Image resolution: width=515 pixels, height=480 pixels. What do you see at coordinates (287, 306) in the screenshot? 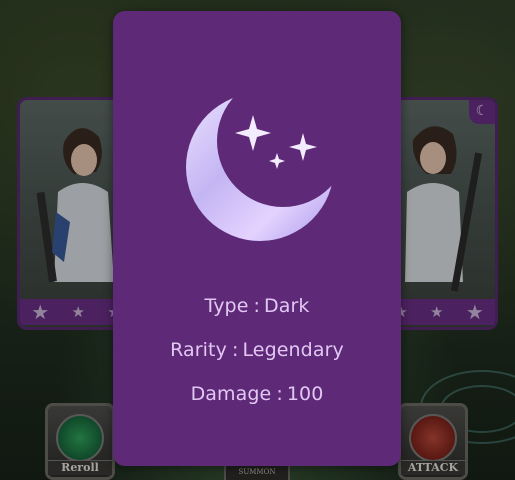
I see `stat-type-value: Dark` at bounding box center [287, 306].